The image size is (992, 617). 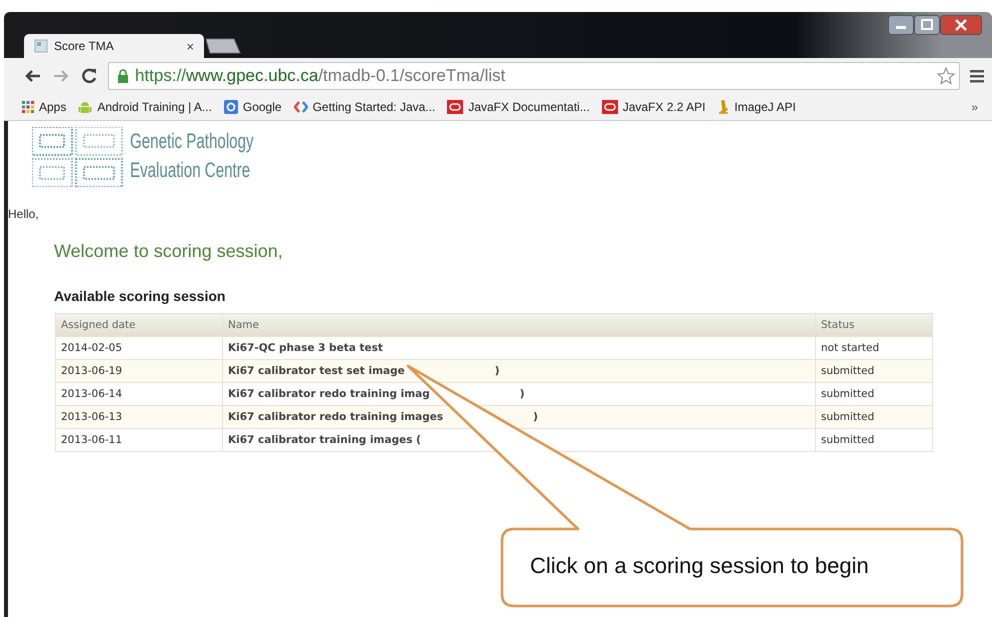 I want to click on address-bar: https://www.gpec.ubc.ca/tmadb-0.1/scoreTma/list, so click(x=534, y=76).